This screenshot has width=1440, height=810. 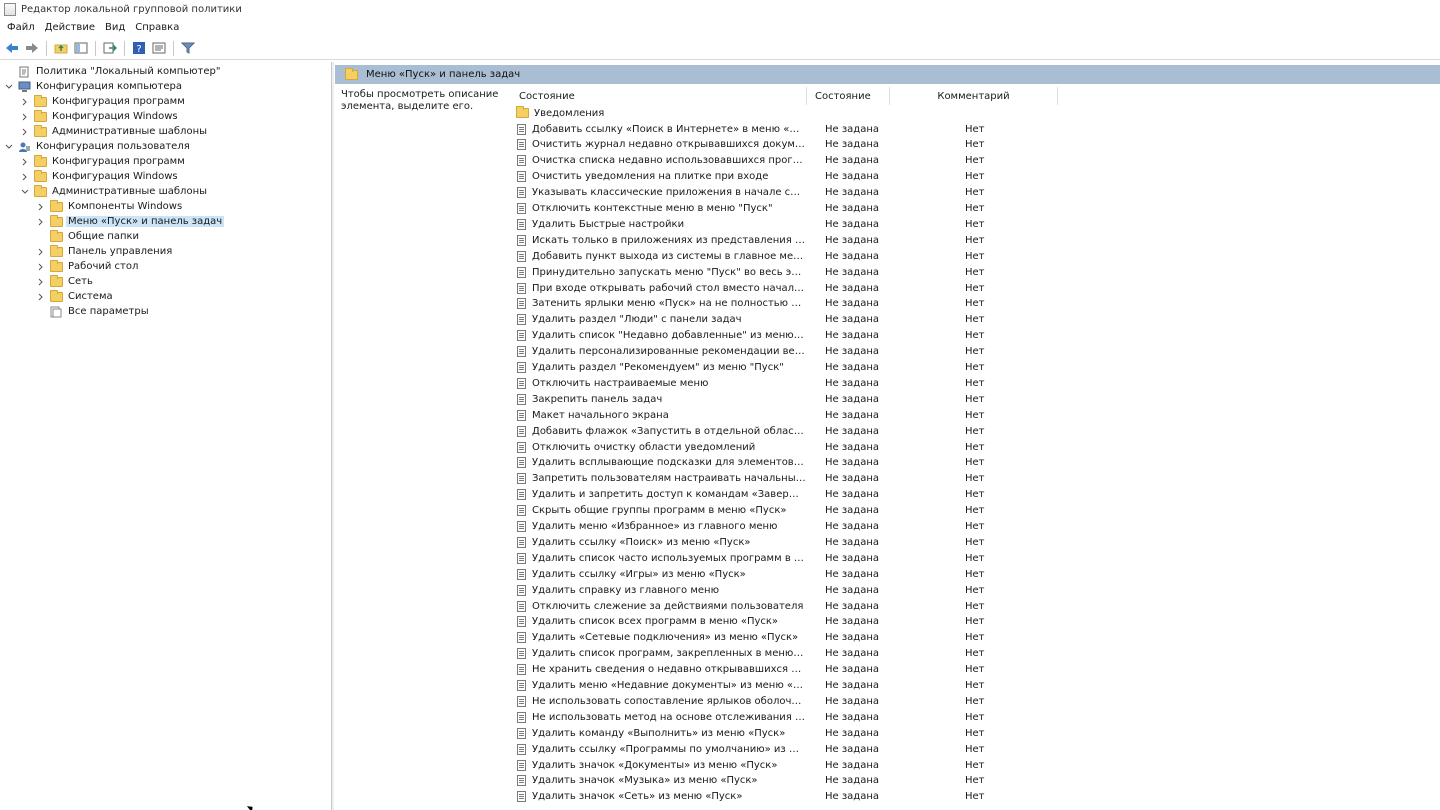 What do you see at coordinates (159, 48) in the screenshot?
I see `properties-icon` at bounding box center [159, 48].